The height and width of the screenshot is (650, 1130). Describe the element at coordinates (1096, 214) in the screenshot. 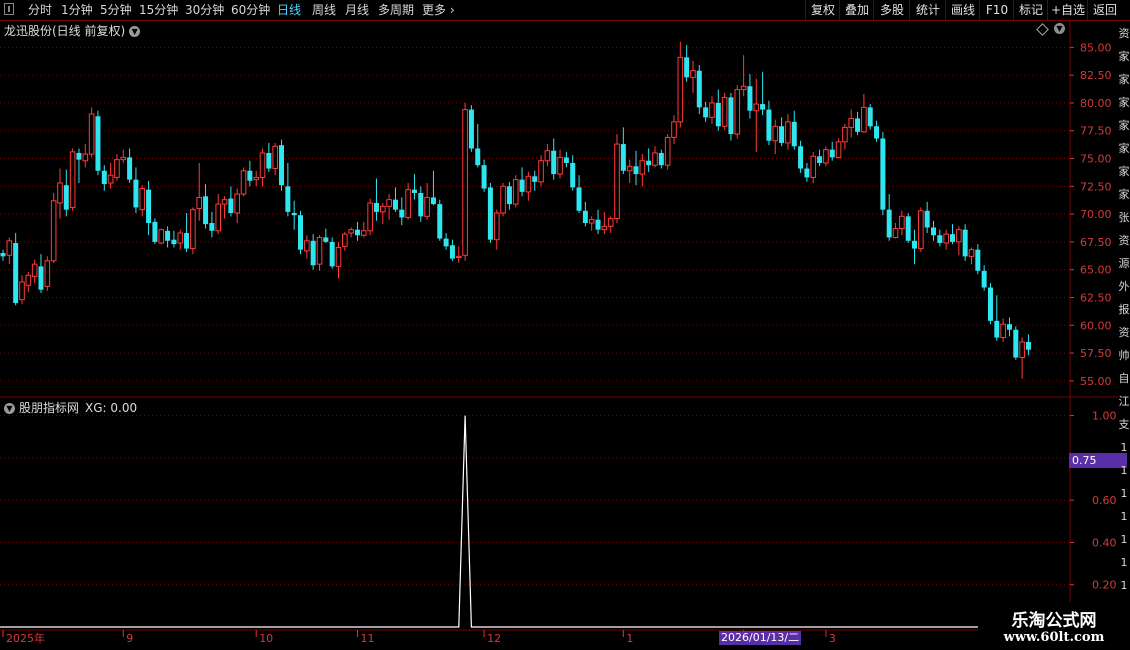

I see `price-tick-label: 70.00` at that location.